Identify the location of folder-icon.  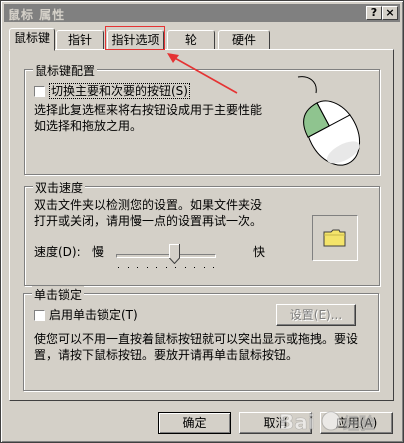
(334, 238).